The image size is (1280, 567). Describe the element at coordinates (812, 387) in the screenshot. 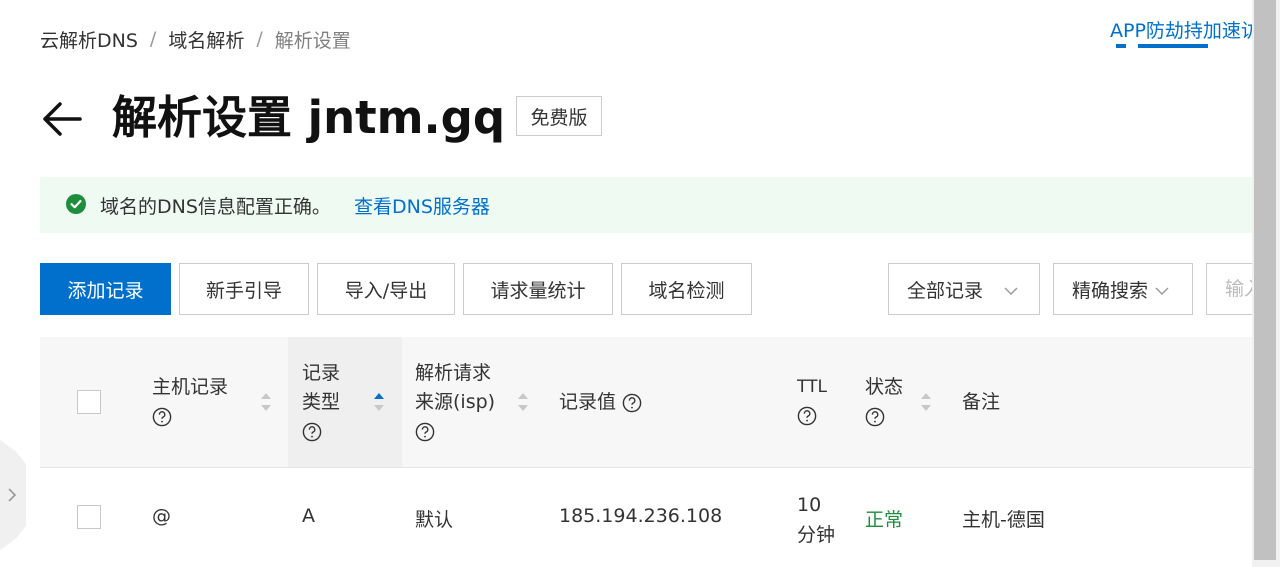

I see `column-ttl-label: TTL` at that location.